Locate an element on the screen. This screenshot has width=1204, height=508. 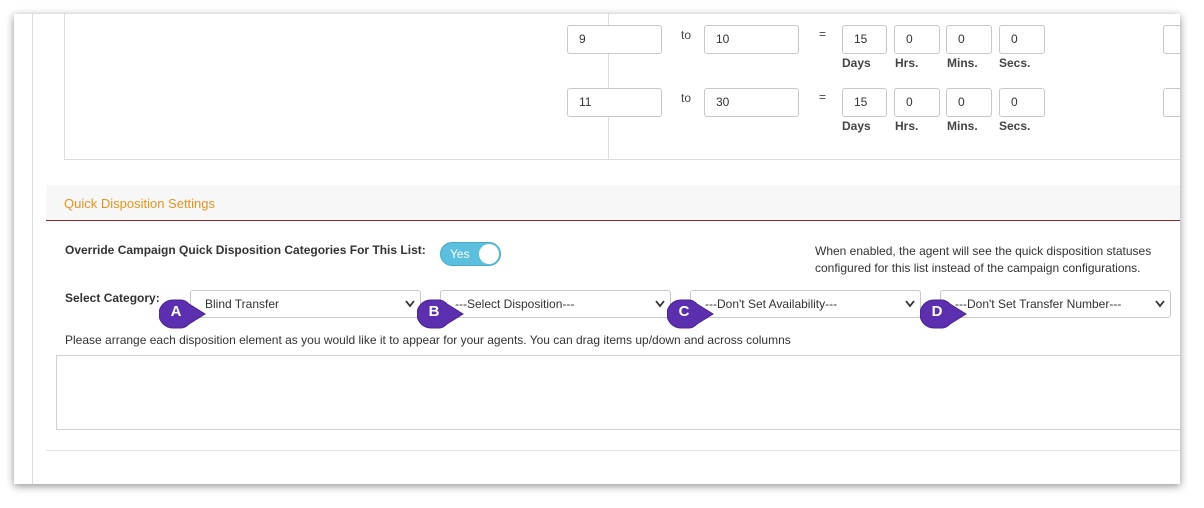
disposition-select: ---Select Disposition--- is located at coordinates (555, 304).